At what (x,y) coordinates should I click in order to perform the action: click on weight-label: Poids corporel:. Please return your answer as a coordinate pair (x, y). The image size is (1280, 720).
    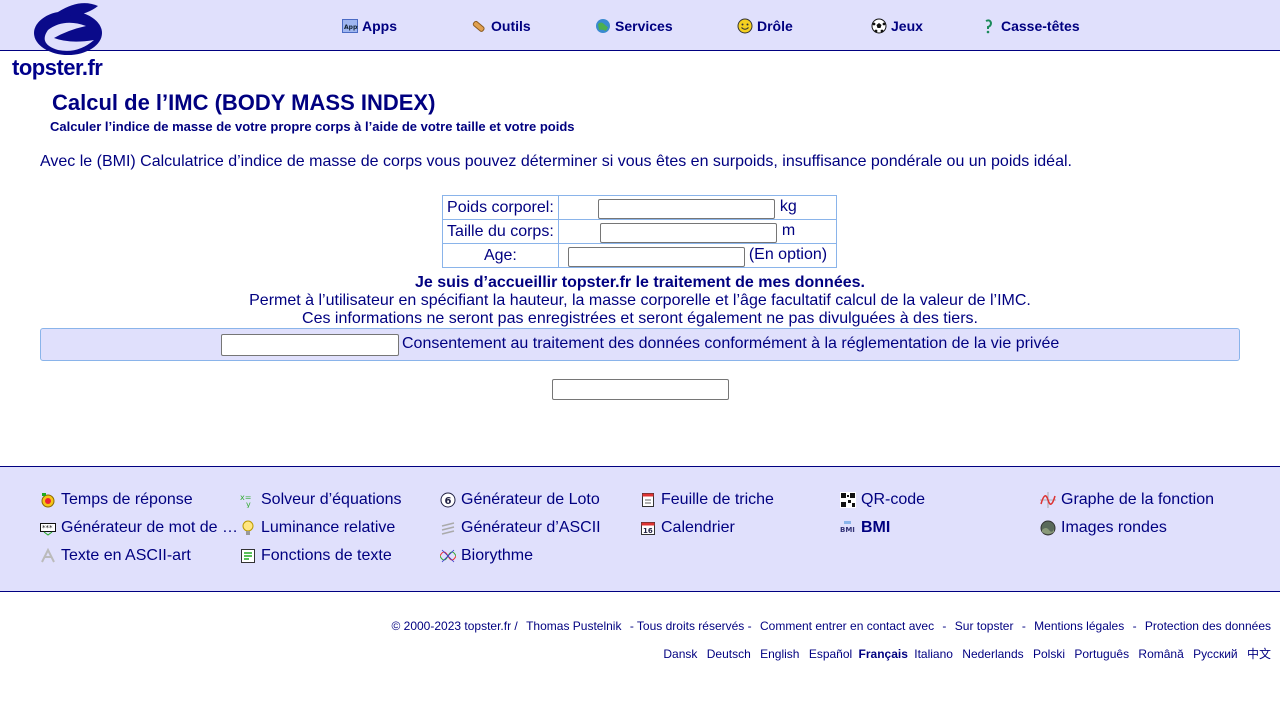
    Looking at the image, I should click on (500, 207).